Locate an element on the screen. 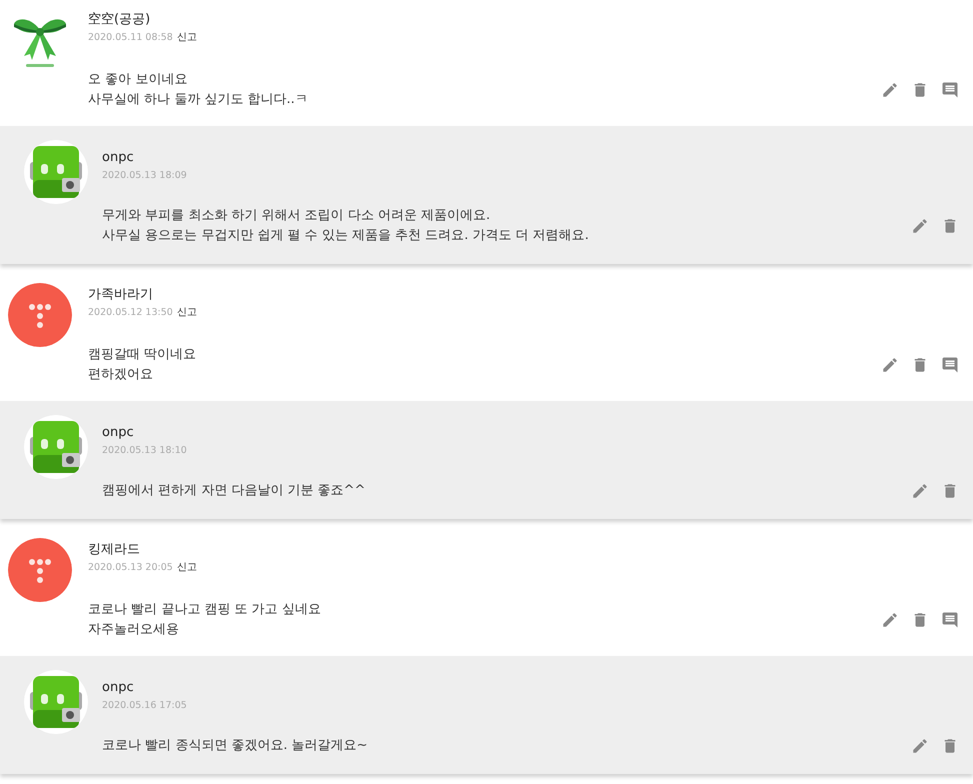 The height and width of the screenshot is (784, 973). comment-date: 2020.05.13 20:05 is located at coordinates (130, 568).